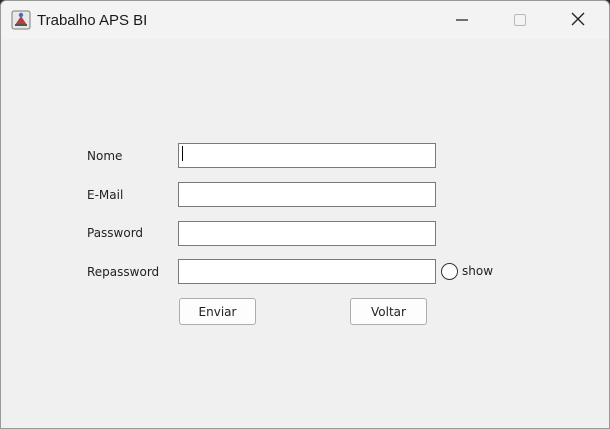 The height and width of the screenshot is (429, 610). I want to click on show-password-label: show, so click(477, 271).